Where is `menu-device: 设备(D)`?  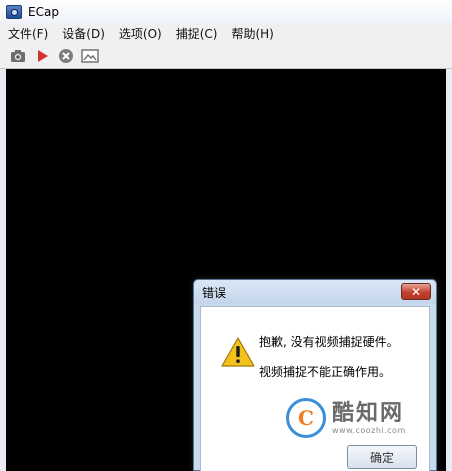 menu-device: 设备(D) is located at coordinates (83, 33).